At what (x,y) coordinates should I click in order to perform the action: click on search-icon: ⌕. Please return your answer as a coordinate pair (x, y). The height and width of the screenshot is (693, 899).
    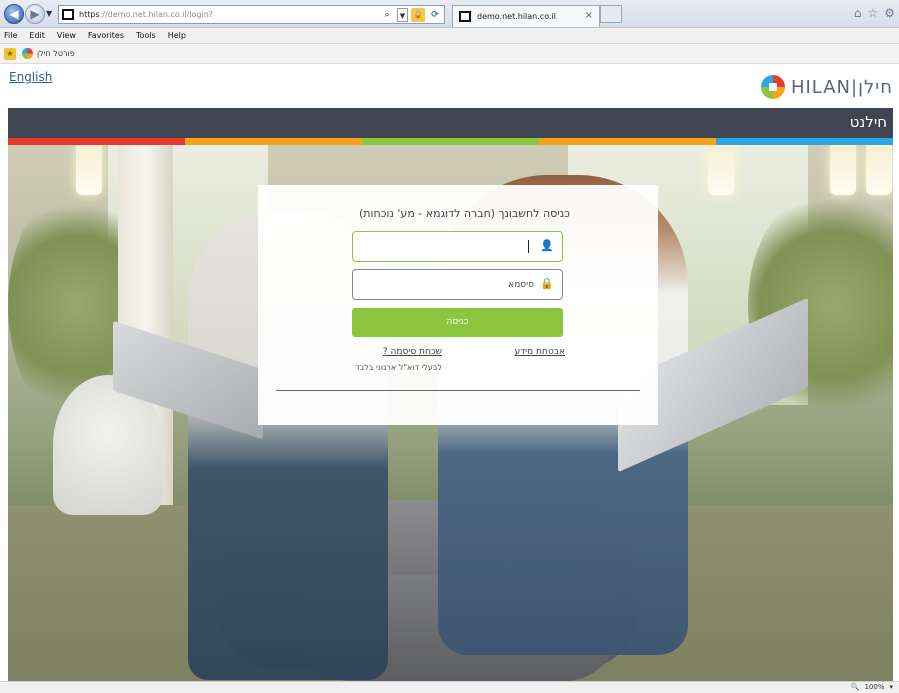
    Looking at the image, I should click on (387, 15).